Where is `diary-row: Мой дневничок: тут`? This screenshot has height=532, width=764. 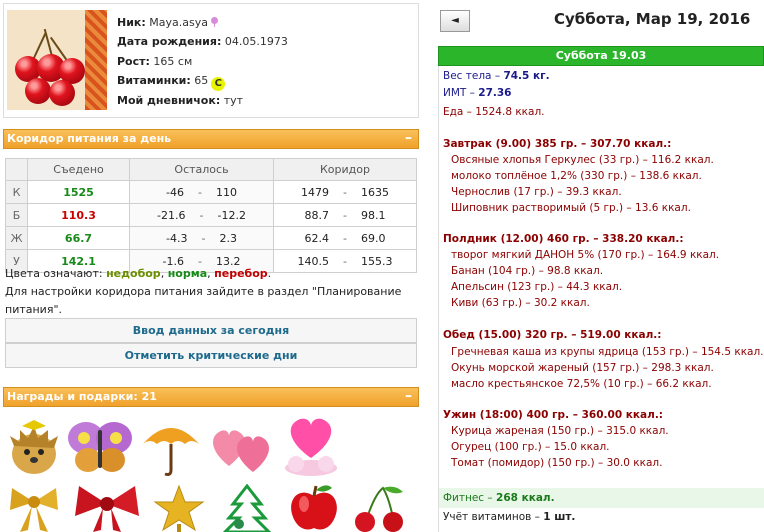 diary-row: Мой дневничок: тут is located at coordinates (180, 100).